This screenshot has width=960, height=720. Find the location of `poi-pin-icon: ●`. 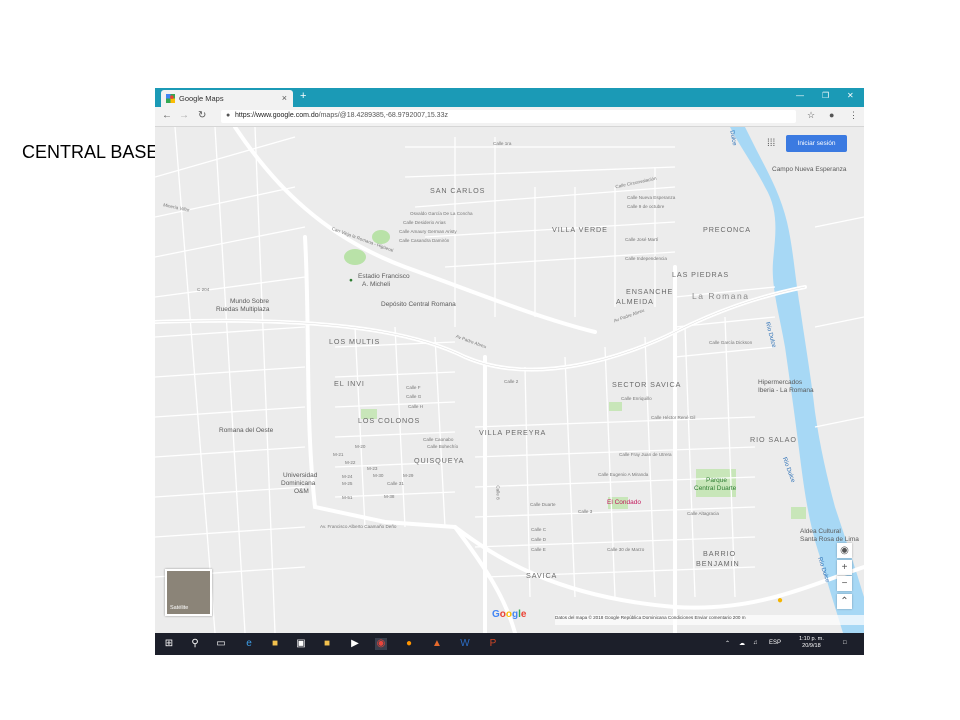

poi-pin-icon: ● is located at coordinates (351, 280).